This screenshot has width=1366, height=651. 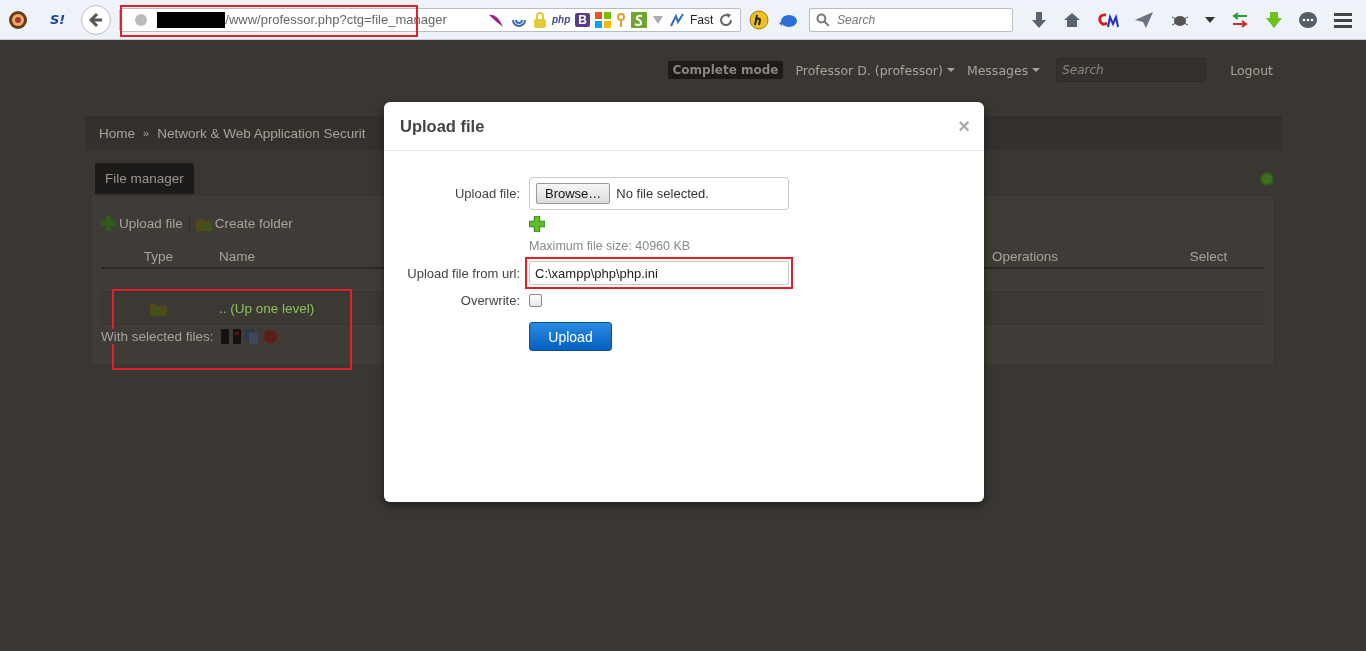 What do you see at coordinates (1068, 256) in the screenshot?
I see `column-header: Operations` at bounding box center [1068, 256].